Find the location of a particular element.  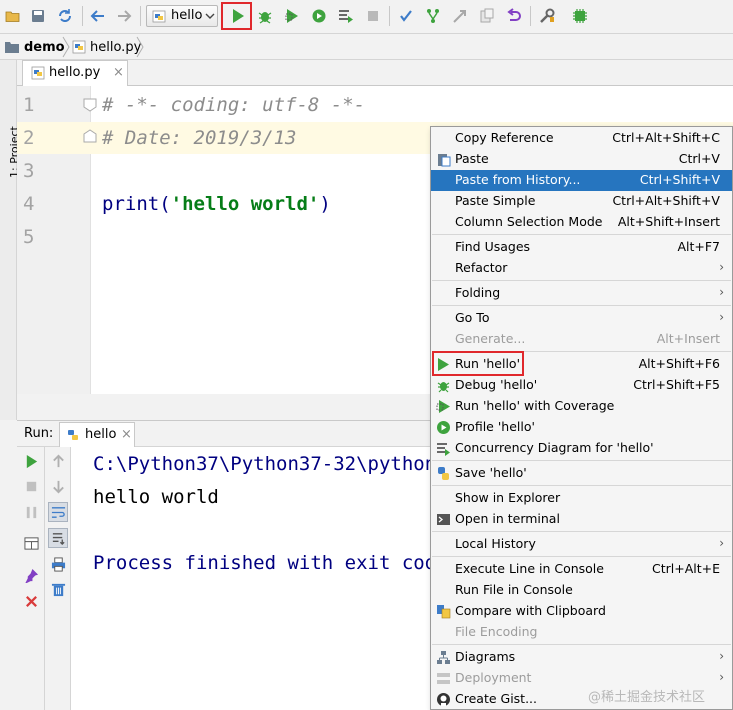

chevron-down-icon is located at coordinates (210, 16).